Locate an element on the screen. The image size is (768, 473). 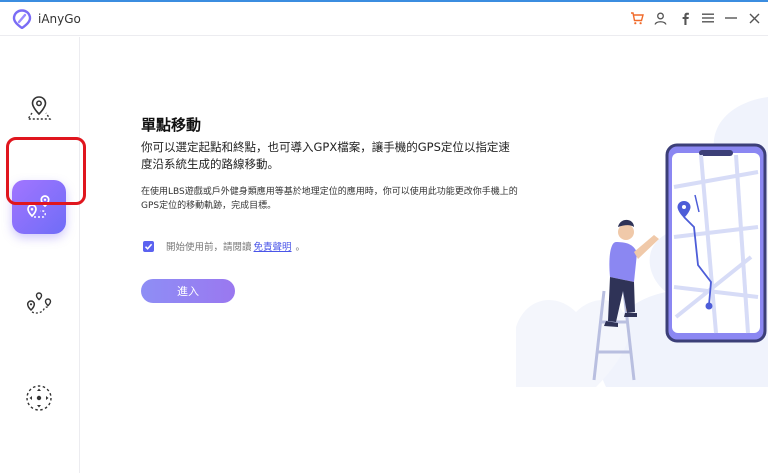
multi-route-icon is located at coordinates (39, 303).